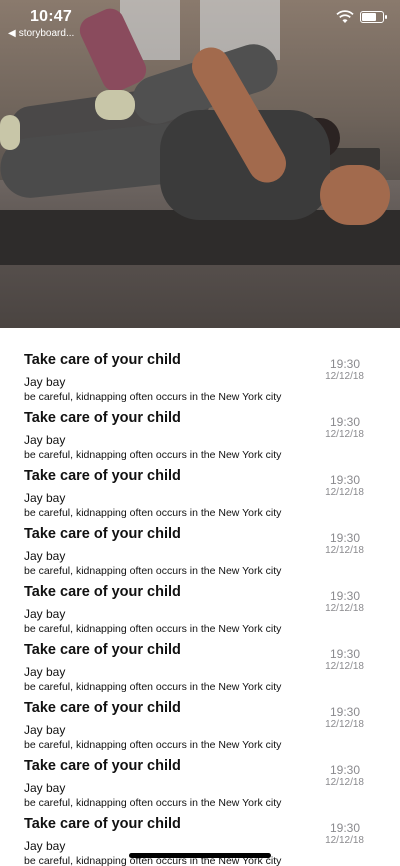 This screenshot has width=400, height=866. I want to click on status-indicators, so click(361, 17).